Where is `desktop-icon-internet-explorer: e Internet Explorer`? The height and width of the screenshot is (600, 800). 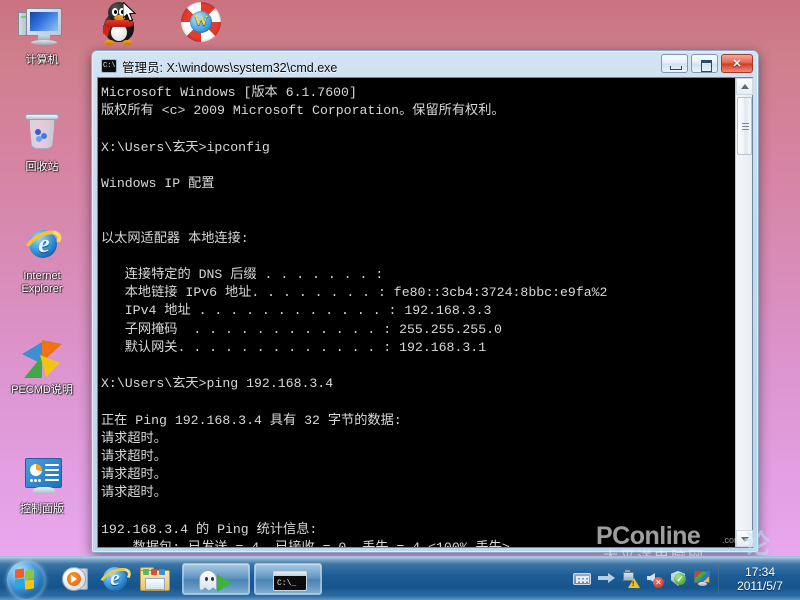 desktop-icon-internet-explorer: e Internet Explorer is located at coordinates (42, 258).